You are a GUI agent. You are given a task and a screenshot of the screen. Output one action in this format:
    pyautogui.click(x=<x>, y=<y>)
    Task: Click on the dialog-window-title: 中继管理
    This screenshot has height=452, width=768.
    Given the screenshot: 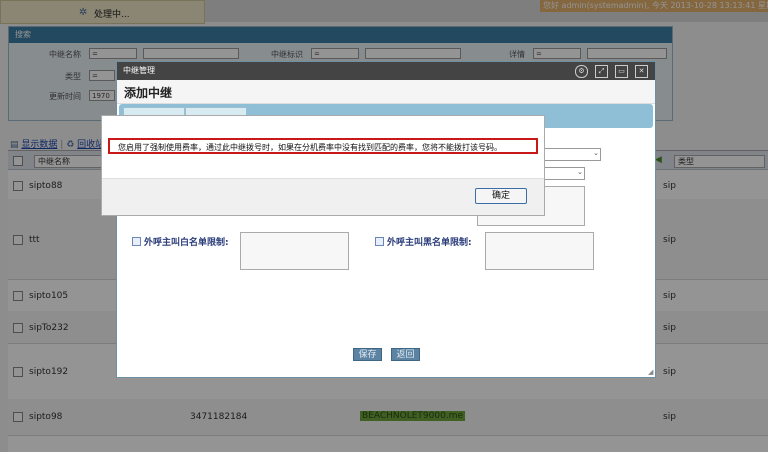 What is the action you would take?
    pyautogui.click(x=139, y=70)
    